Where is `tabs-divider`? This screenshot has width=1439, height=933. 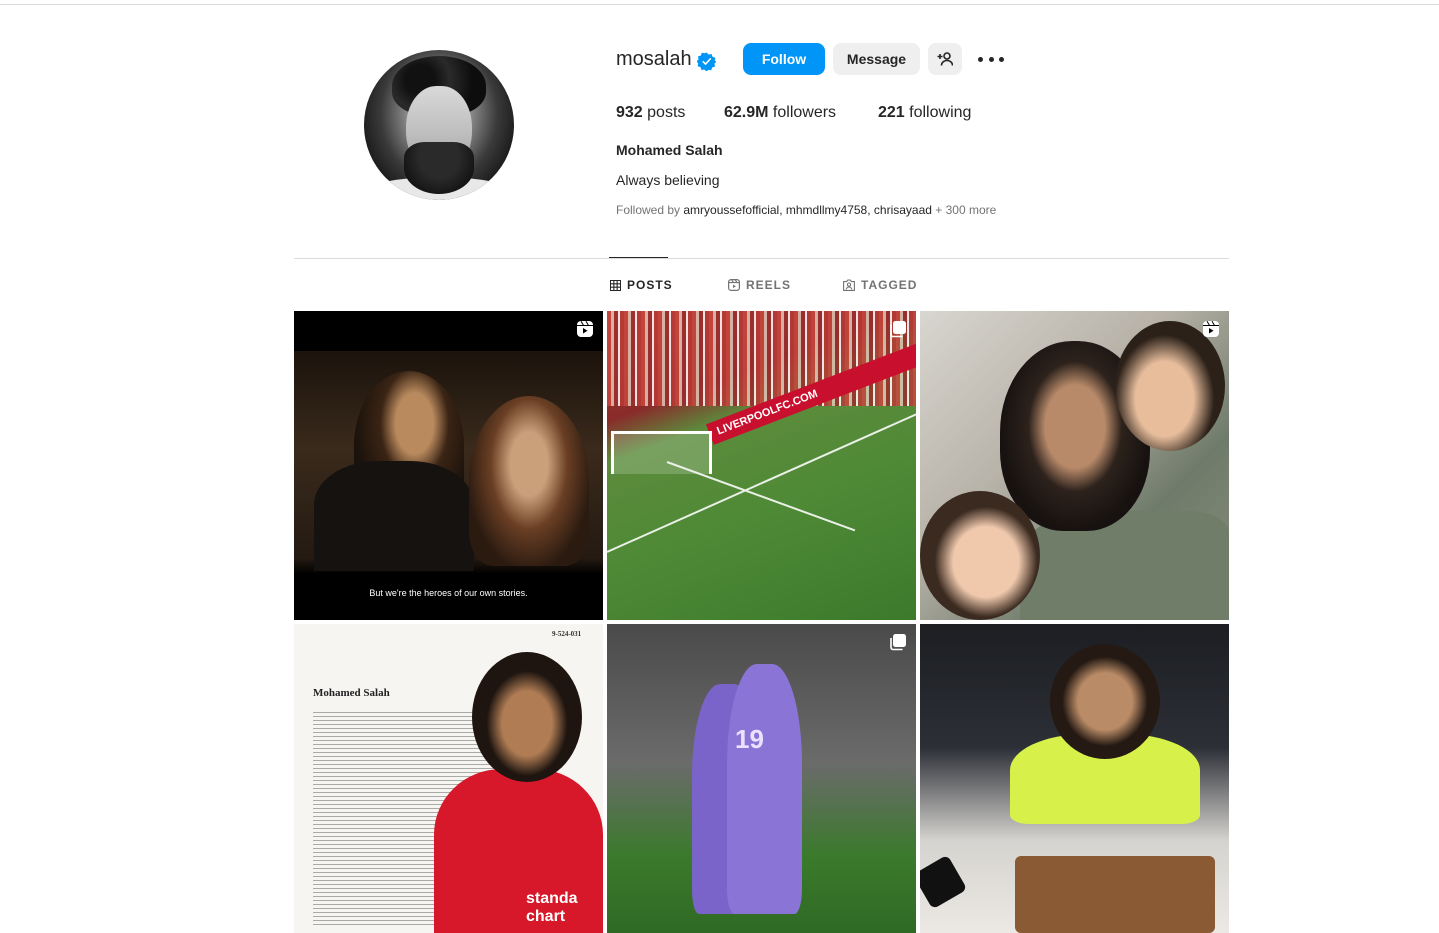 tabs-divider is located at coordinates (761, 258).